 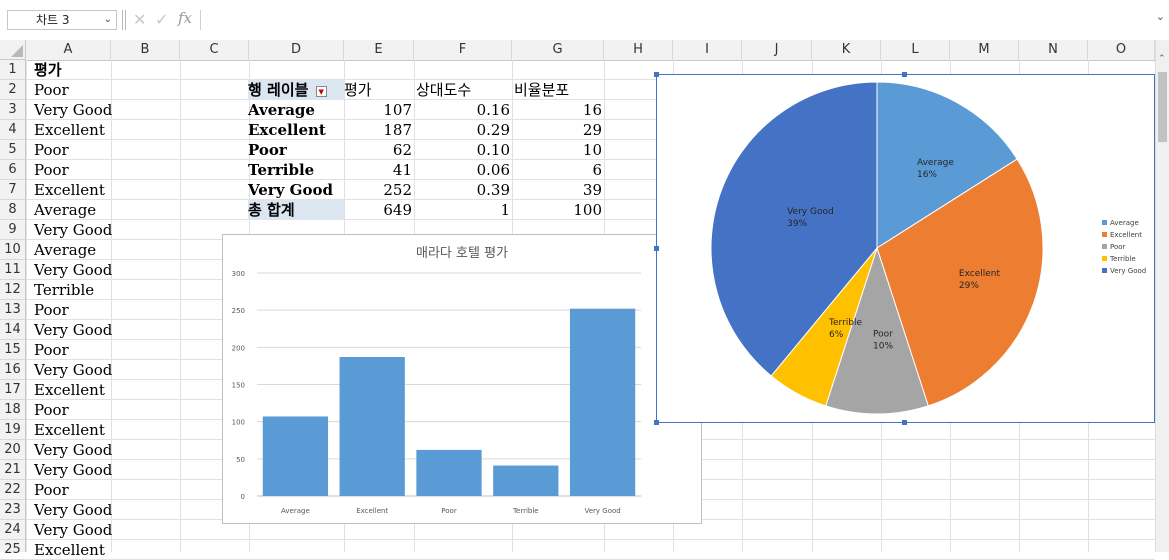 What do you see at coordinates (296, 210) in the screenshot?
I see `pivot-total-label: 총 합계` at bounding box center [296, 210].